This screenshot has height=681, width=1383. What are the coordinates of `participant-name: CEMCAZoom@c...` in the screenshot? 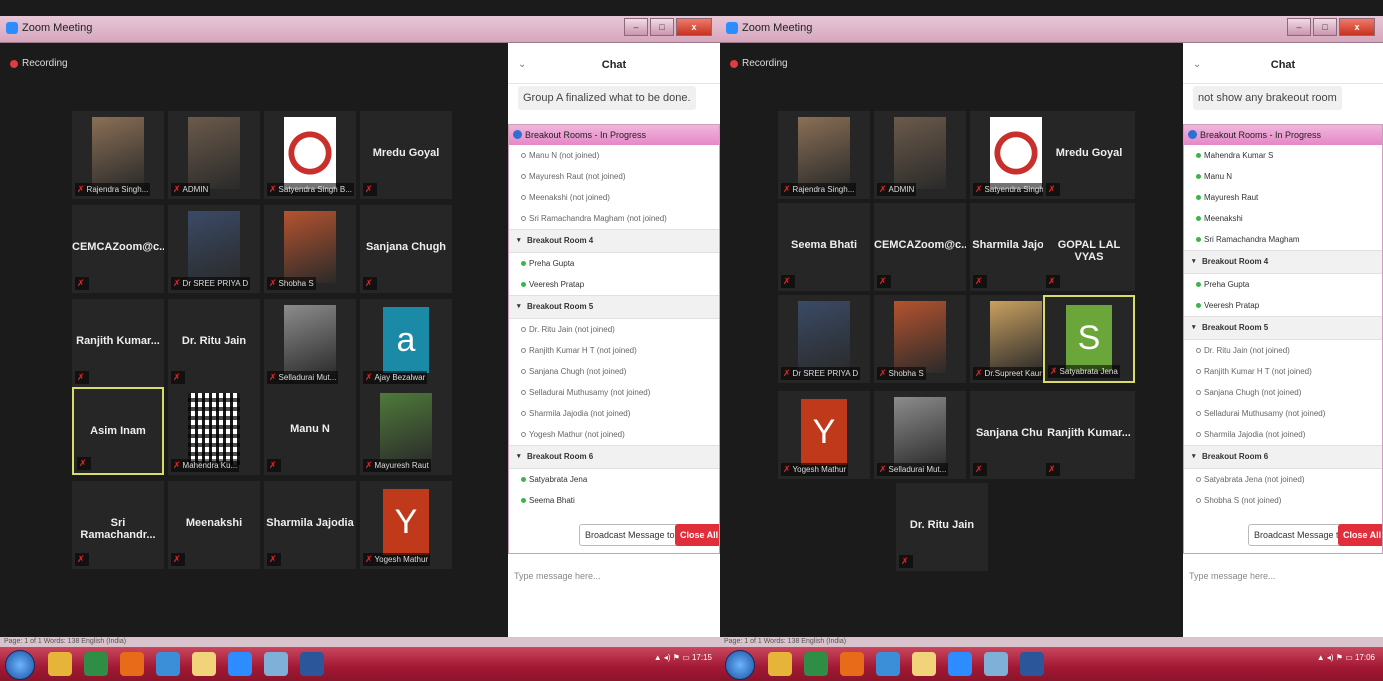 It's located at (118, 247).